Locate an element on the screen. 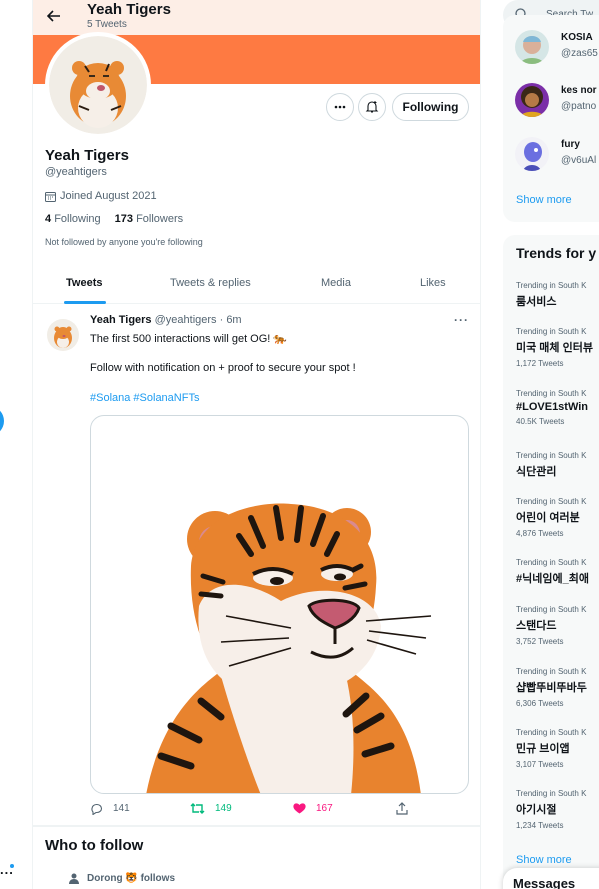 The width and height of the screenshot is (599, 889). suggested-user: kes nor @patno is located at coordinates (557, 103).